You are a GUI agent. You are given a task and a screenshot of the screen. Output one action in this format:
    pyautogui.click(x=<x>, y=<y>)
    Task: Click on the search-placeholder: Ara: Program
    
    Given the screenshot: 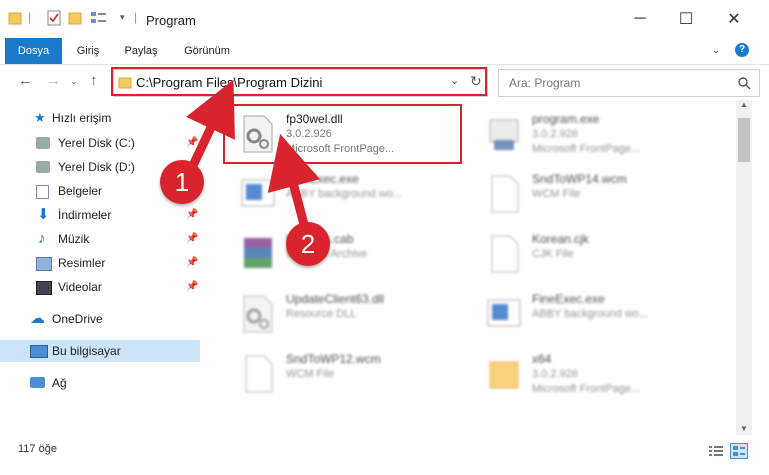 What is the action you would take?
    pyautogui.click(x=545, y=83)
    